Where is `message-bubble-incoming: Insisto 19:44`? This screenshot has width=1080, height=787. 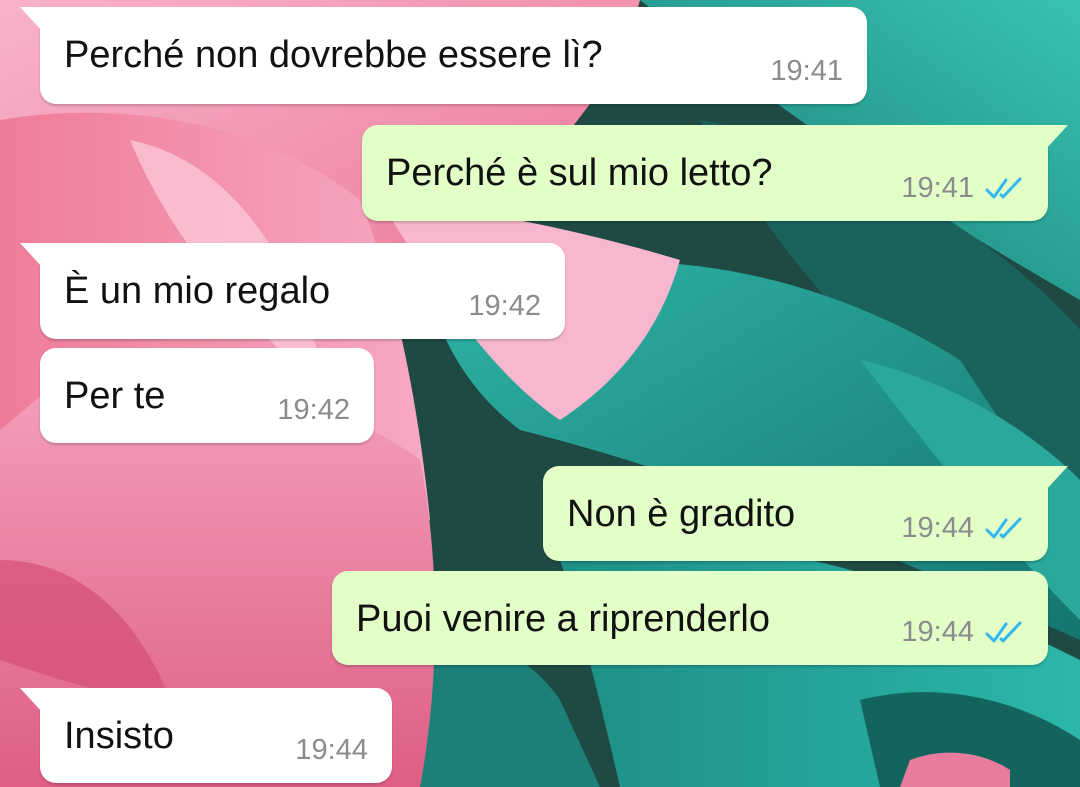 message-bubble-incoming: Insisto 19:44 is located at coordinates (206, 735).